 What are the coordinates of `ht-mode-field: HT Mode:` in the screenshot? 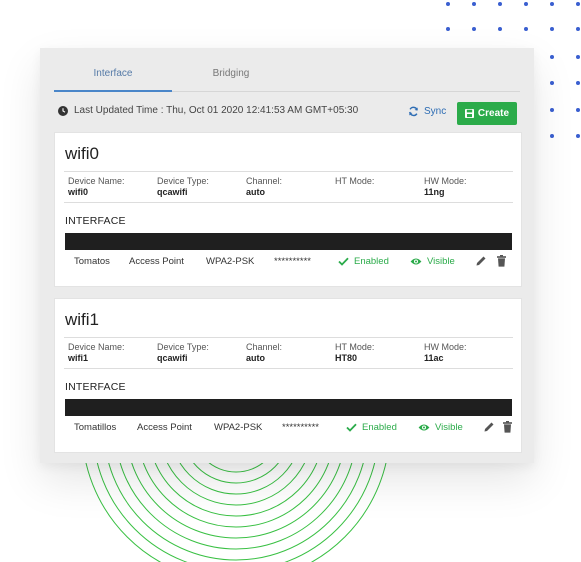 It's located at (379, 181).